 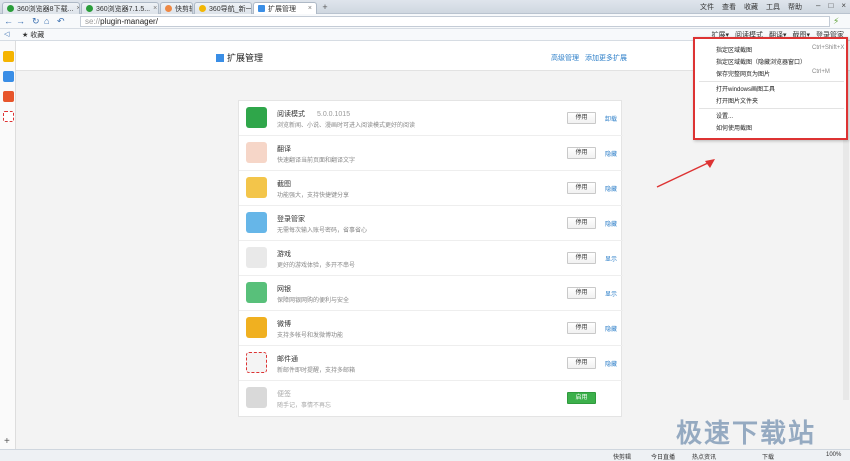 I want to click on menu-item-region-screenshot-hide: 指定区域截图（隐藏浏览器窗口）, so click(x=761, y=61).